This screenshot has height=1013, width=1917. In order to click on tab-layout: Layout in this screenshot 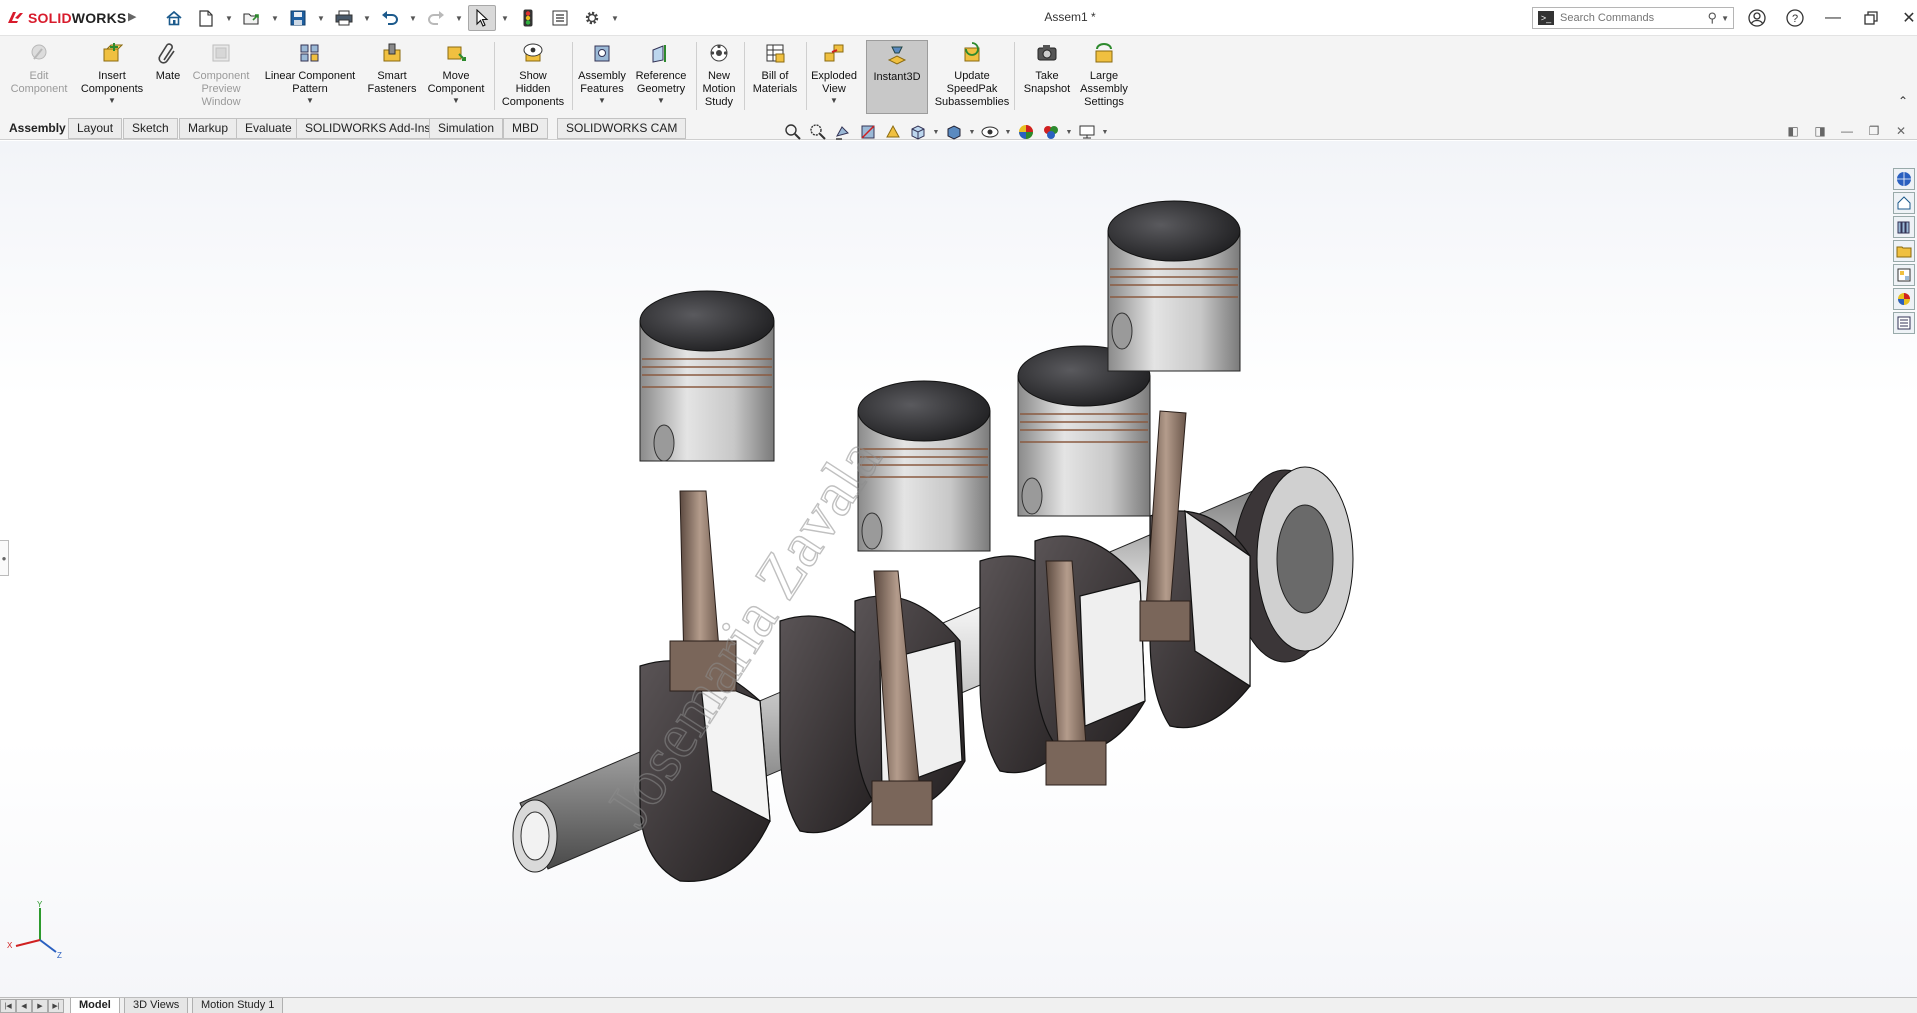, I will do `click(95, 128)`.